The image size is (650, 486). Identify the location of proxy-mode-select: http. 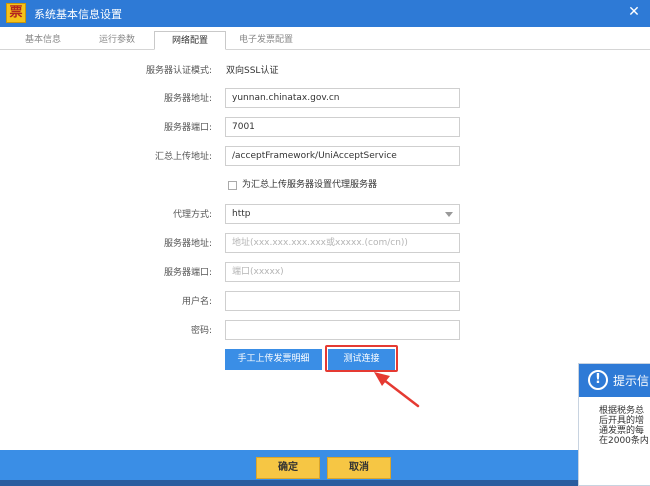
(342, 214).